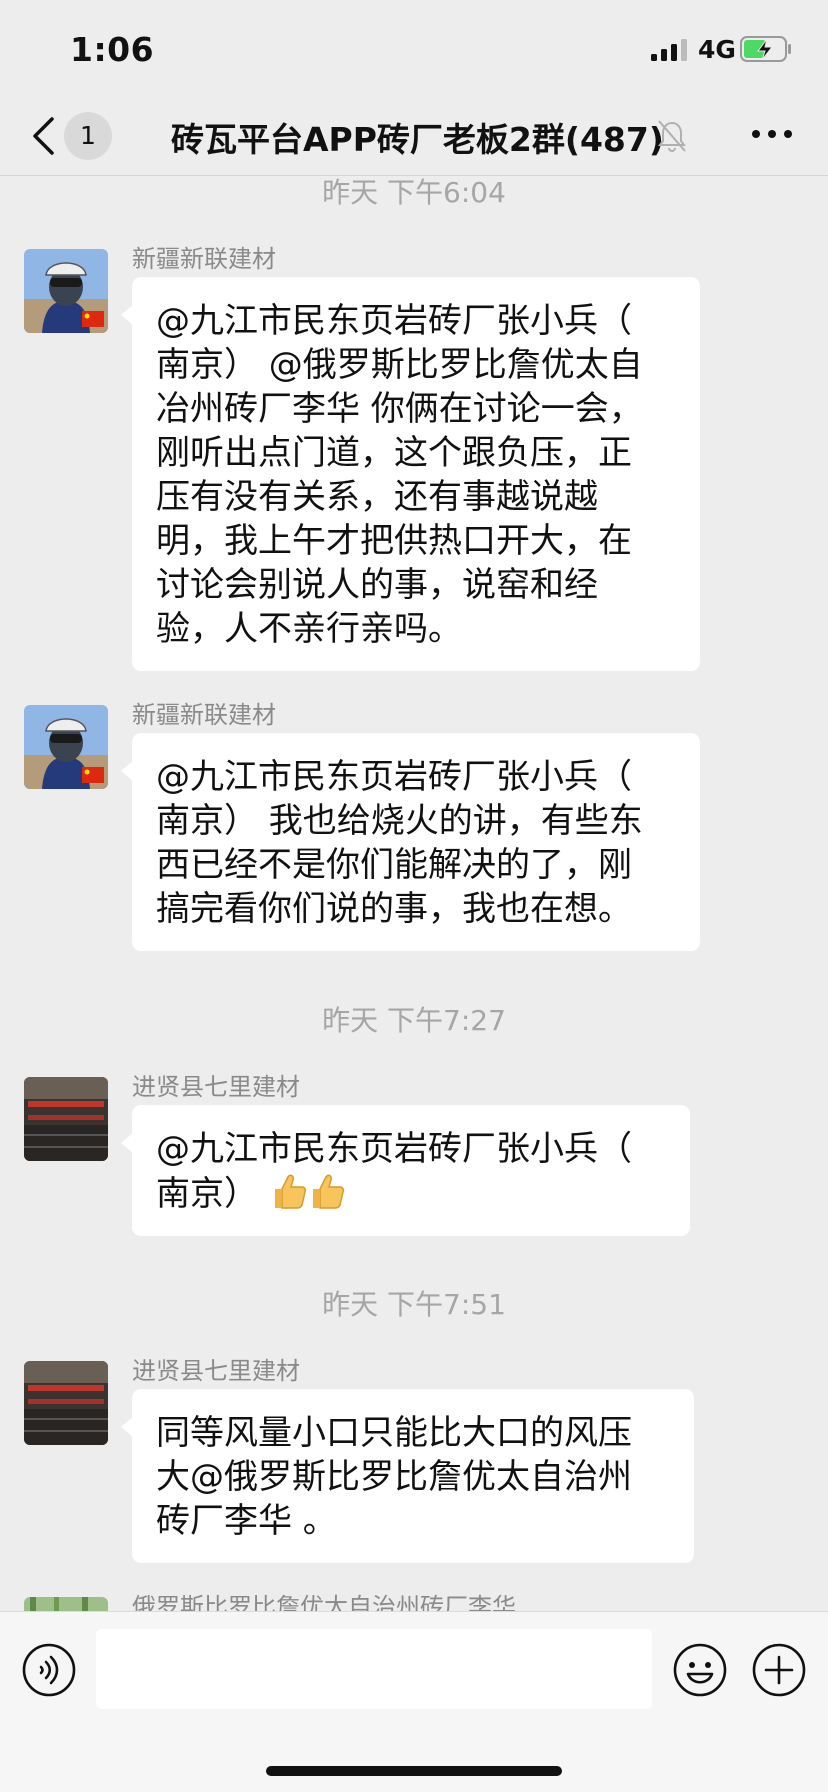 This screenshot has width=828, height=1792. What do you see at coordinates (394, 865) in the screenshot?
I see `message-line: 西已经不是你们能解决的了，刚` at bounding box center [394, 865].